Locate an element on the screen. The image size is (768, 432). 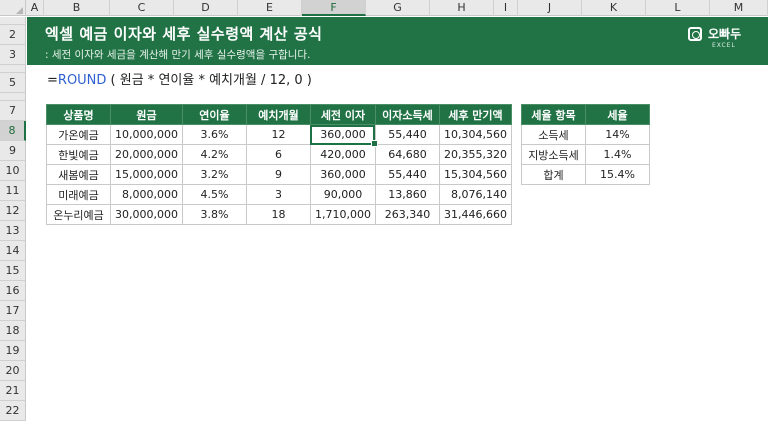
table-cell: 3.6% is located at coordinates (214, 134).